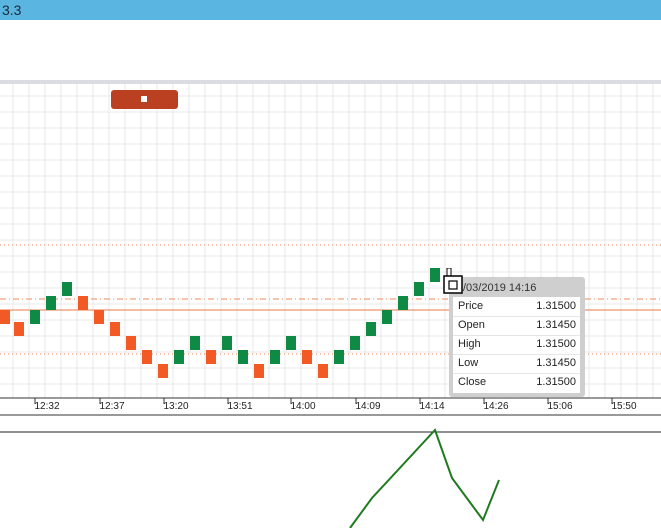 This screenshot has width=661, height=528. I want to click on time-tick: 14:00, so click(303, 406).